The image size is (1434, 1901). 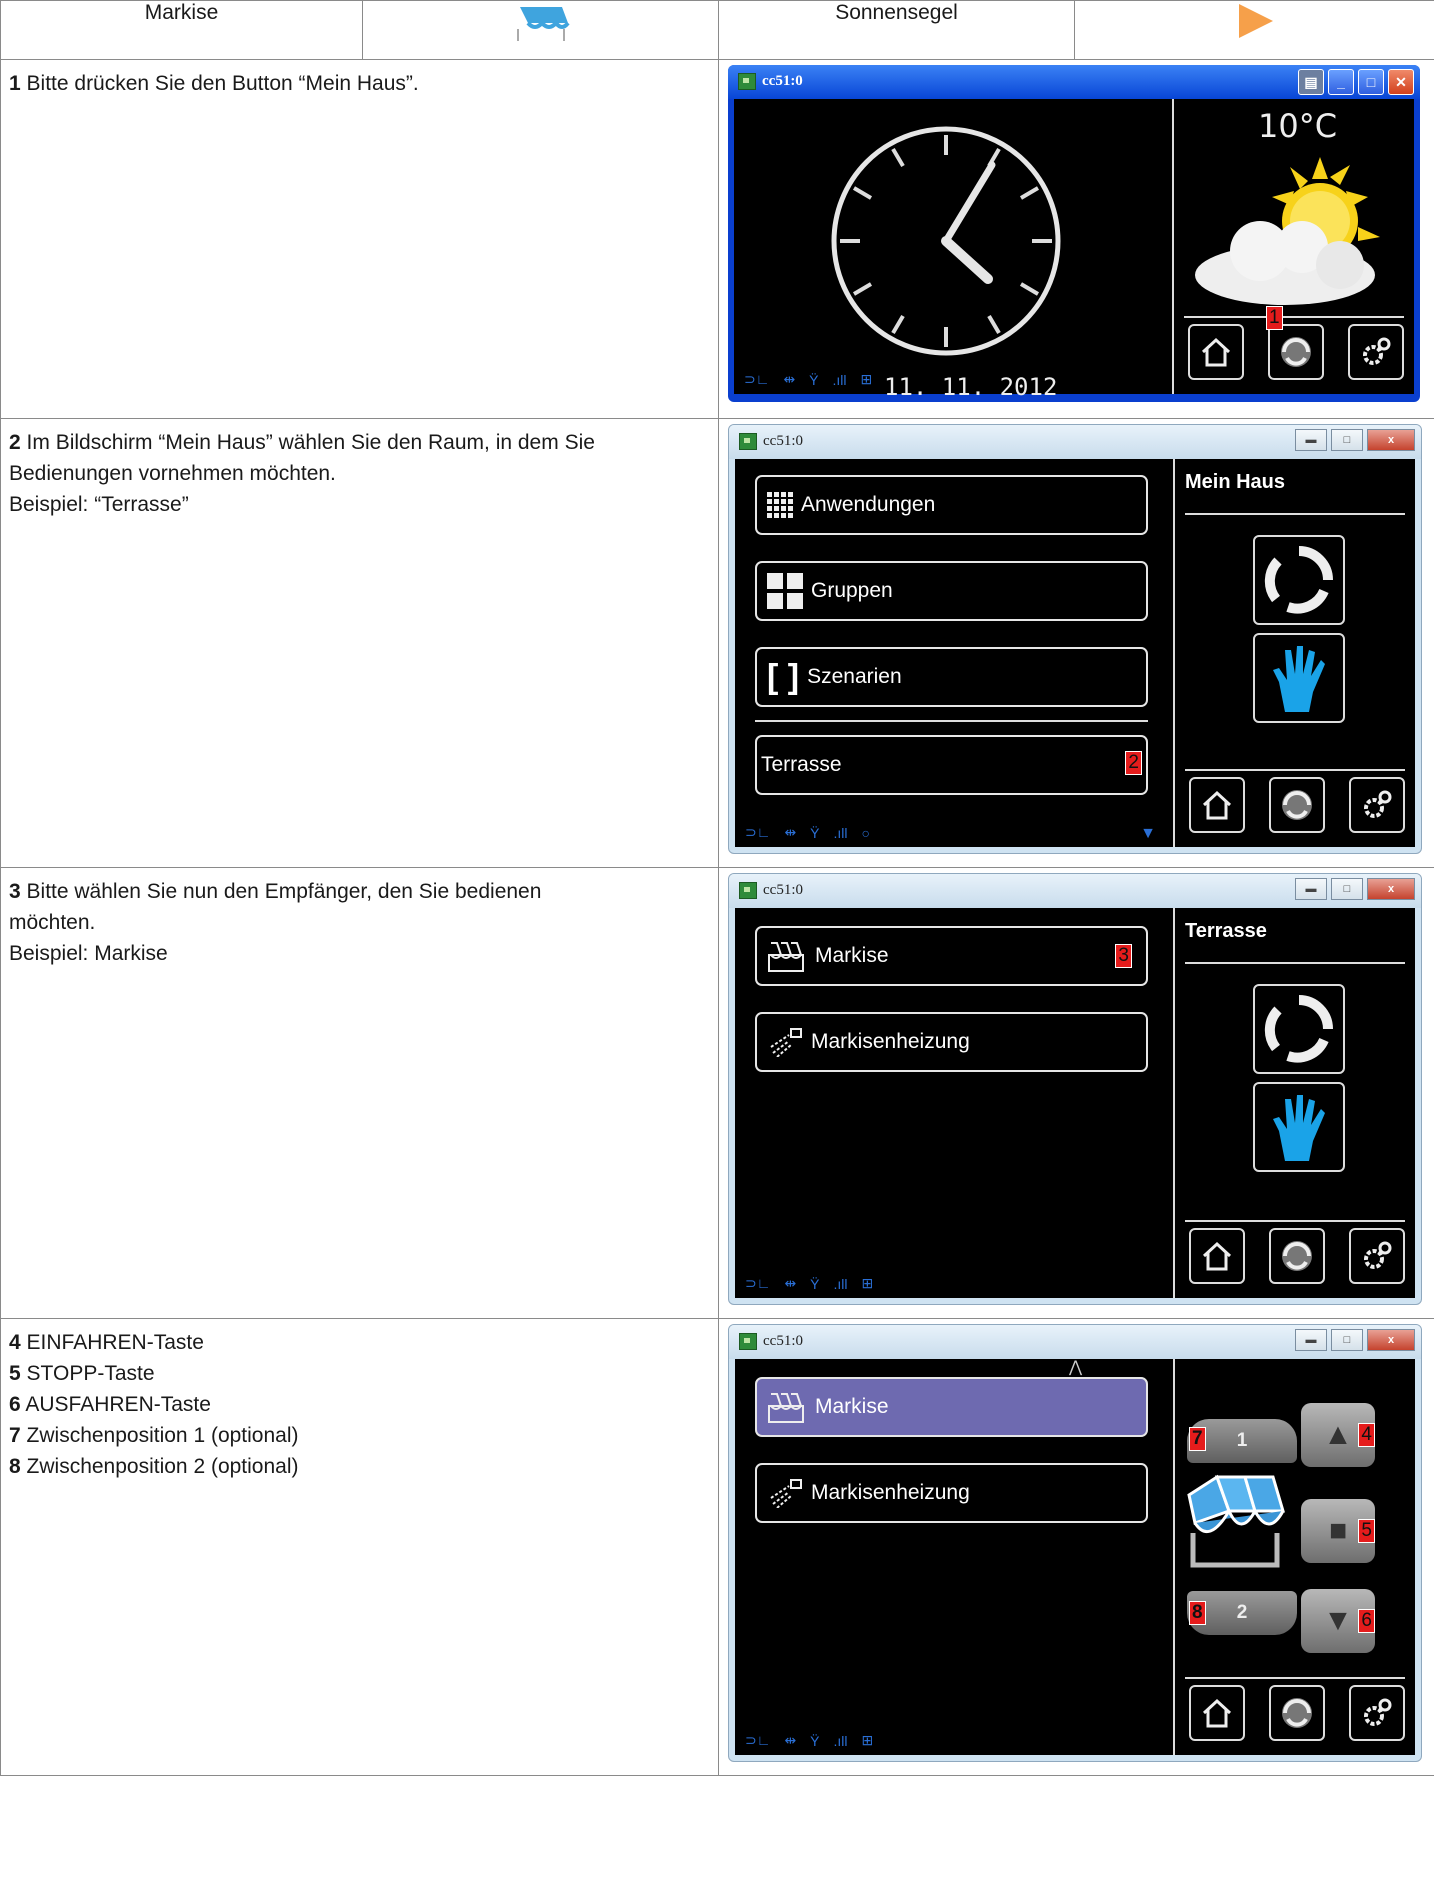 I want to click on step-text: Bedienungen vornehmen möchten., so click(x=172, y=473).